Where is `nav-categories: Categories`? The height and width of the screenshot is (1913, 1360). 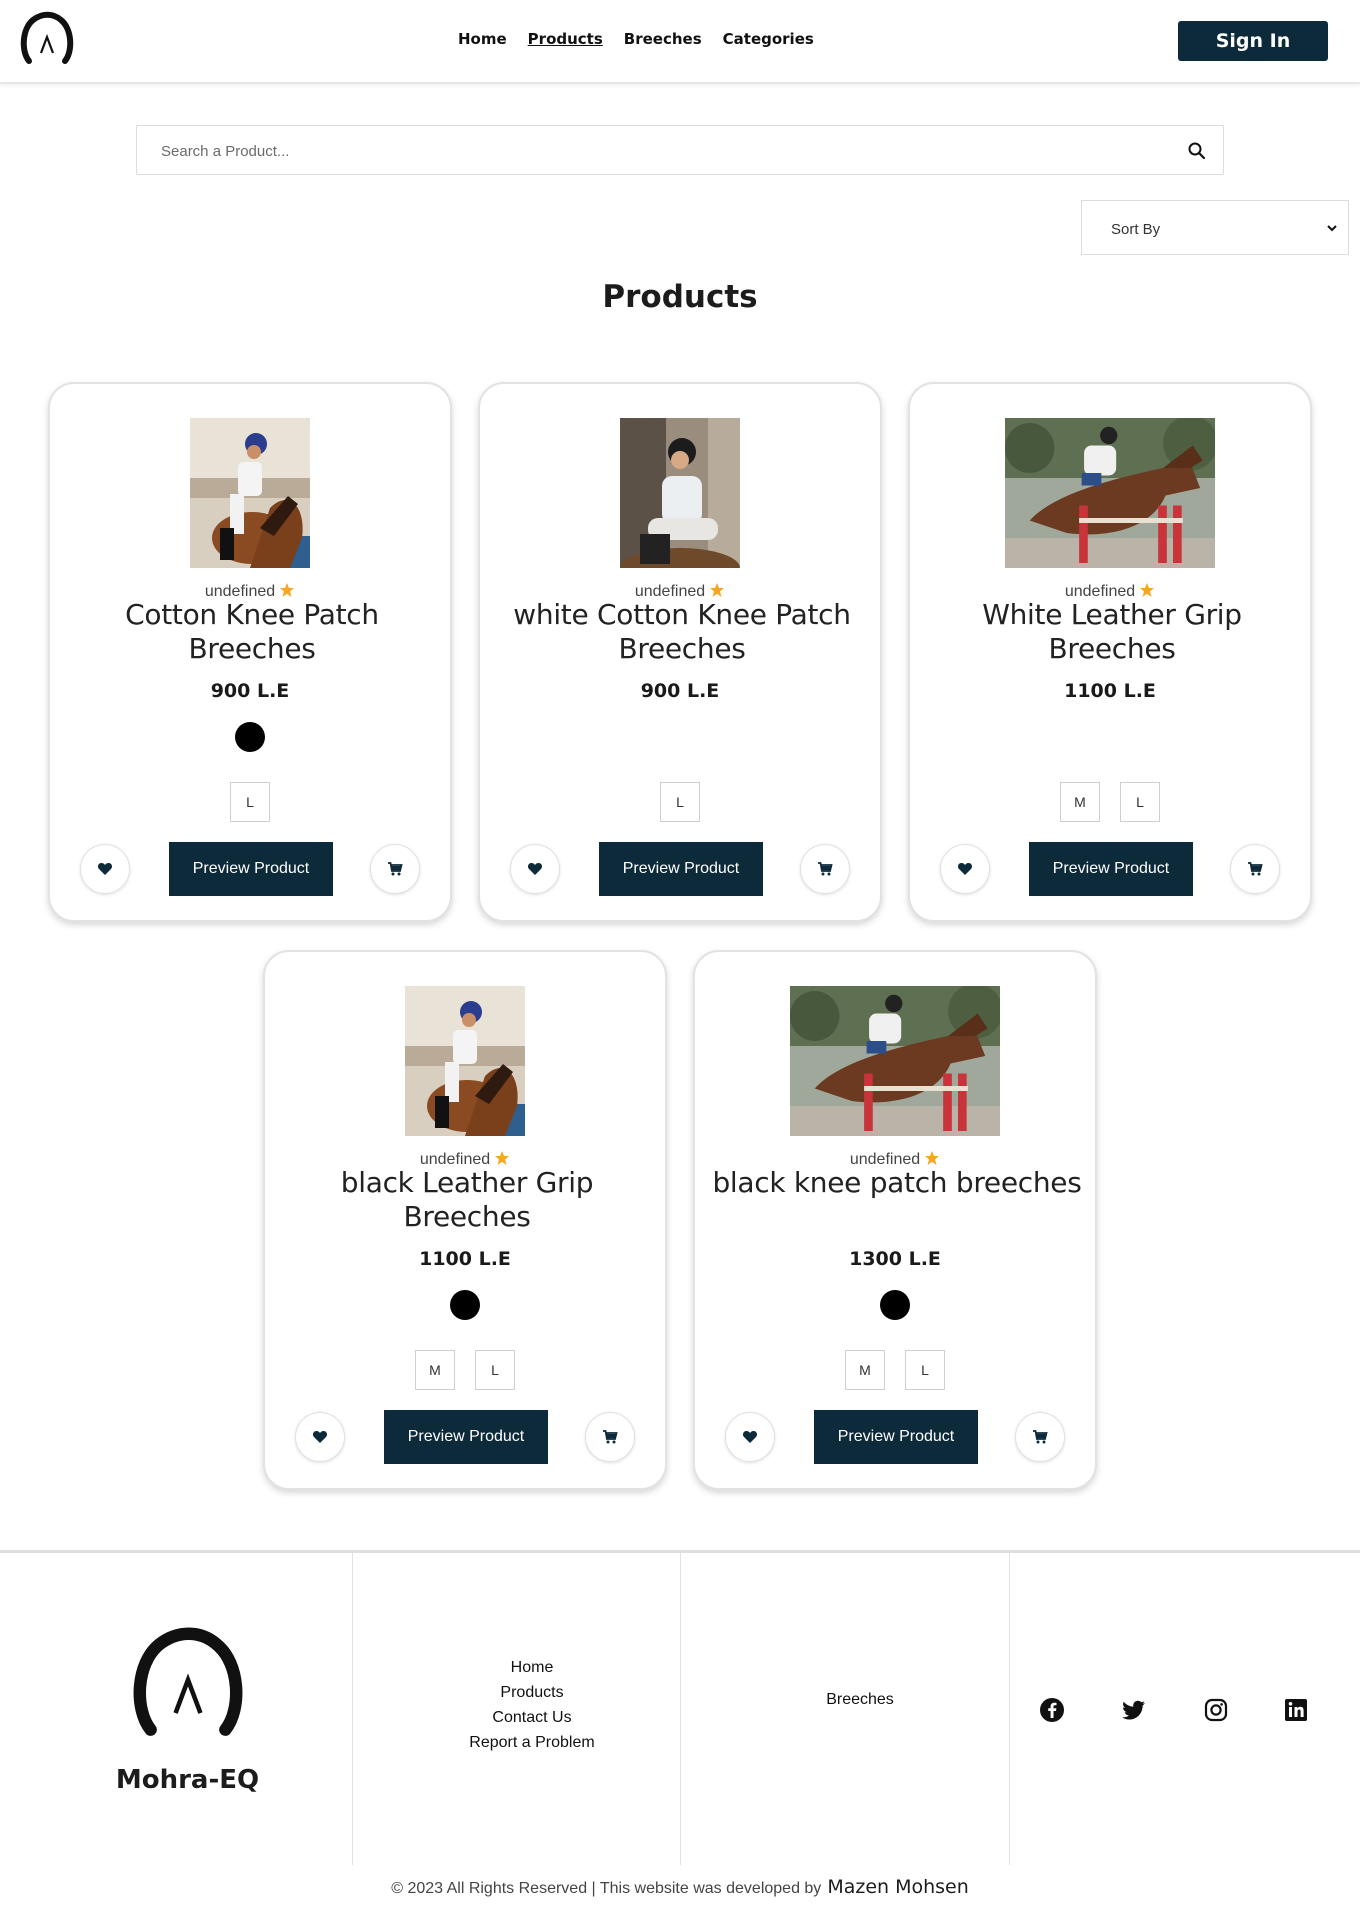
nav-categories: Categories is located at coordinates (768, 39).